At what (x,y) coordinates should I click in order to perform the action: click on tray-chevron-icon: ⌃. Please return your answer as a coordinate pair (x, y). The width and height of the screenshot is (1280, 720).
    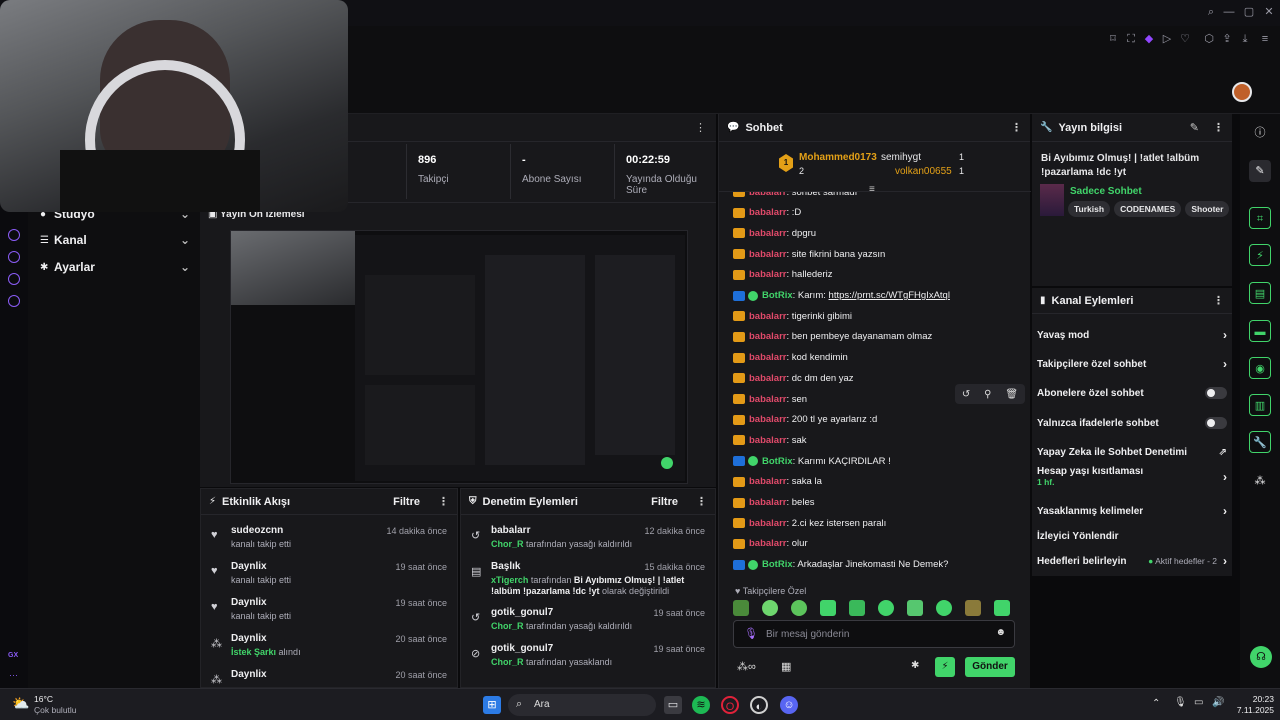
    Looking at the image, I should click on (1156, 703).